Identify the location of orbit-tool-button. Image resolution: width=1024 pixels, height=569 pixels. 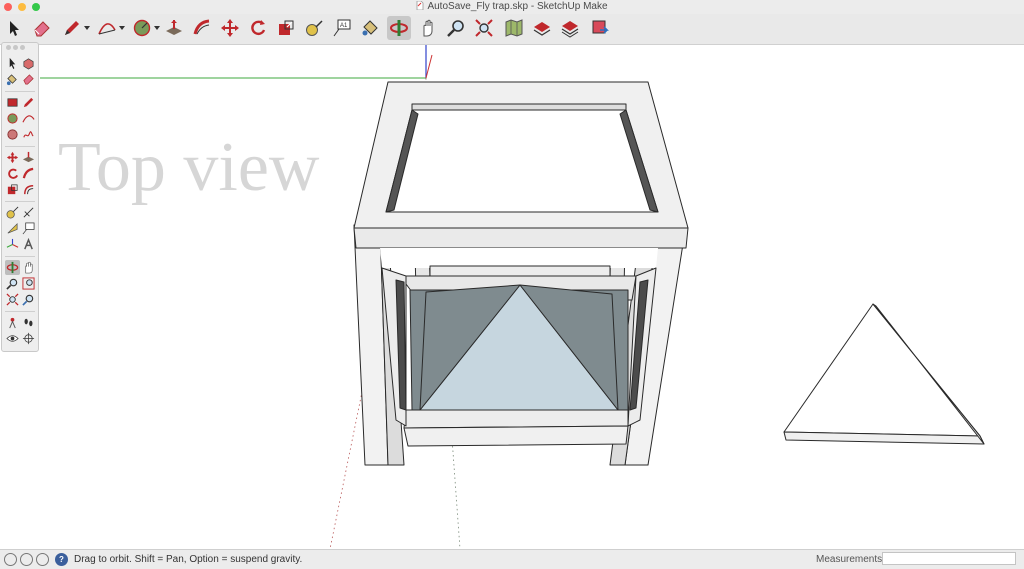
(399, 28).